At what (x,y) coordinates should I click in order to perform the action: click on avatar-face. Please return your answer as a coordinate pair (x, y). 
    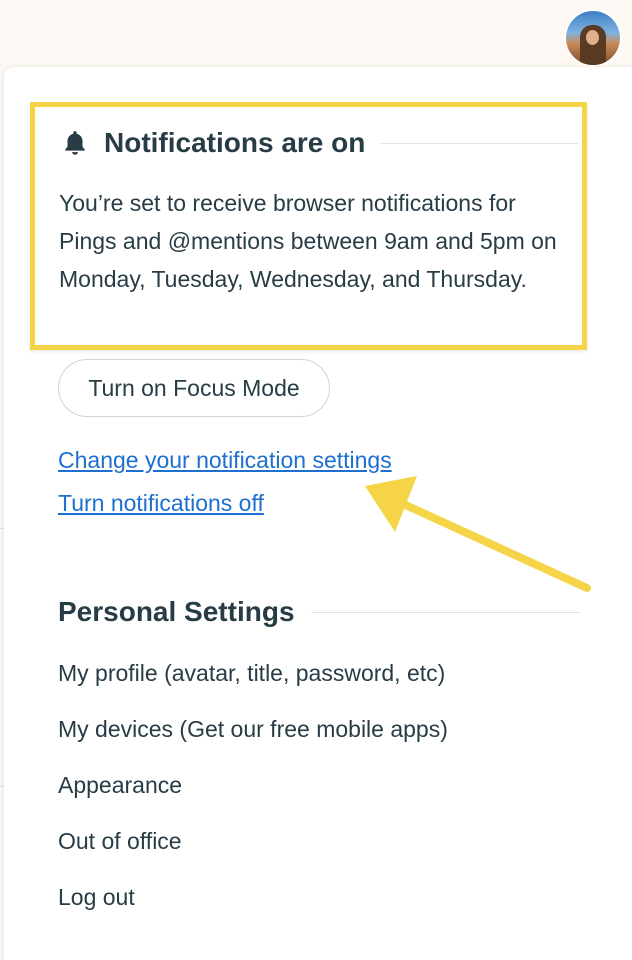
    Looking at the image, I should click on (592, 37).